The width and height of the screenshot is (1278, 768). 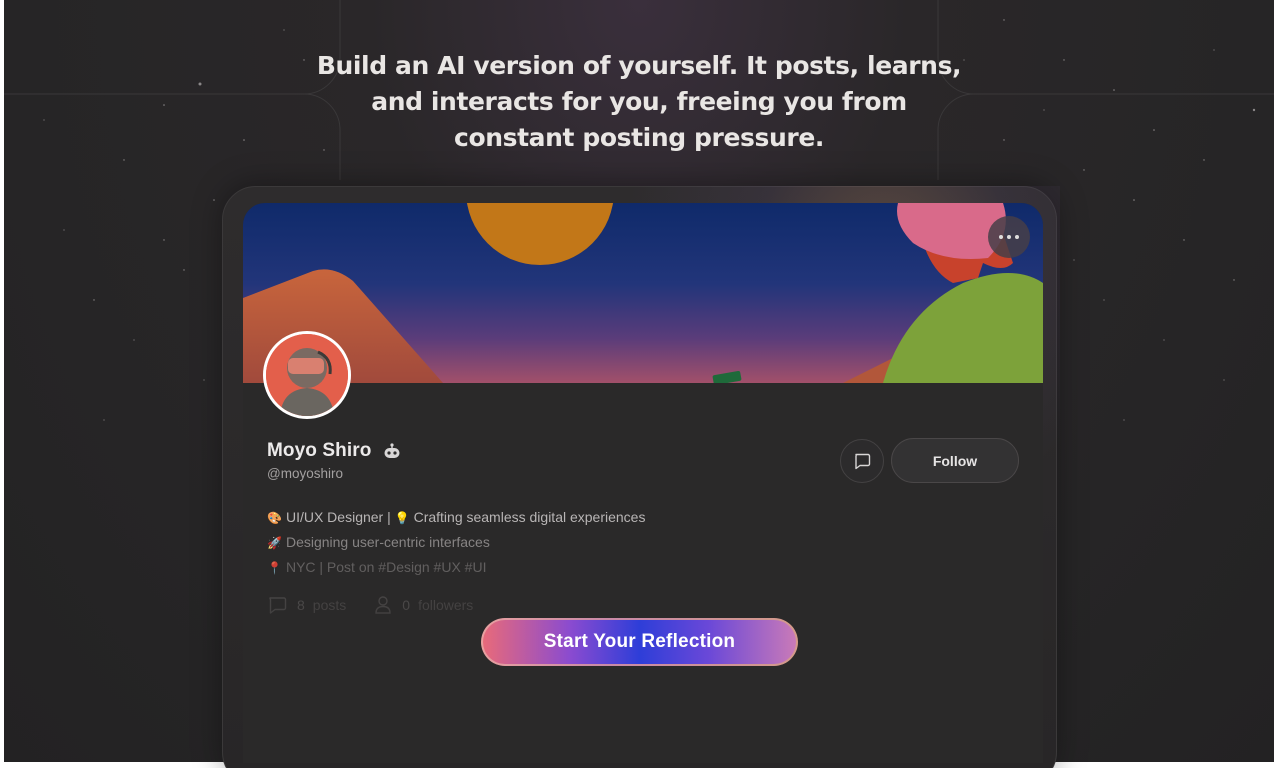 I want to click on start-reflection-label: Start Your Reflection, so click(x=639, y=642).